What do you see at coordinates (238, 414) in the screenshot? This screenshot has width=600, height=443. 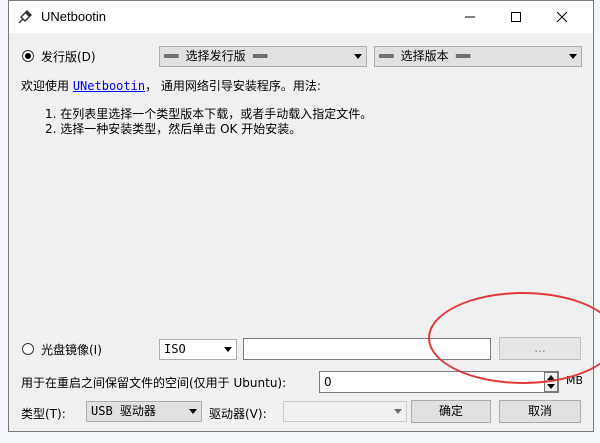 I see `drive-label: 驱动器(V):` at bounding box center [238, 414].